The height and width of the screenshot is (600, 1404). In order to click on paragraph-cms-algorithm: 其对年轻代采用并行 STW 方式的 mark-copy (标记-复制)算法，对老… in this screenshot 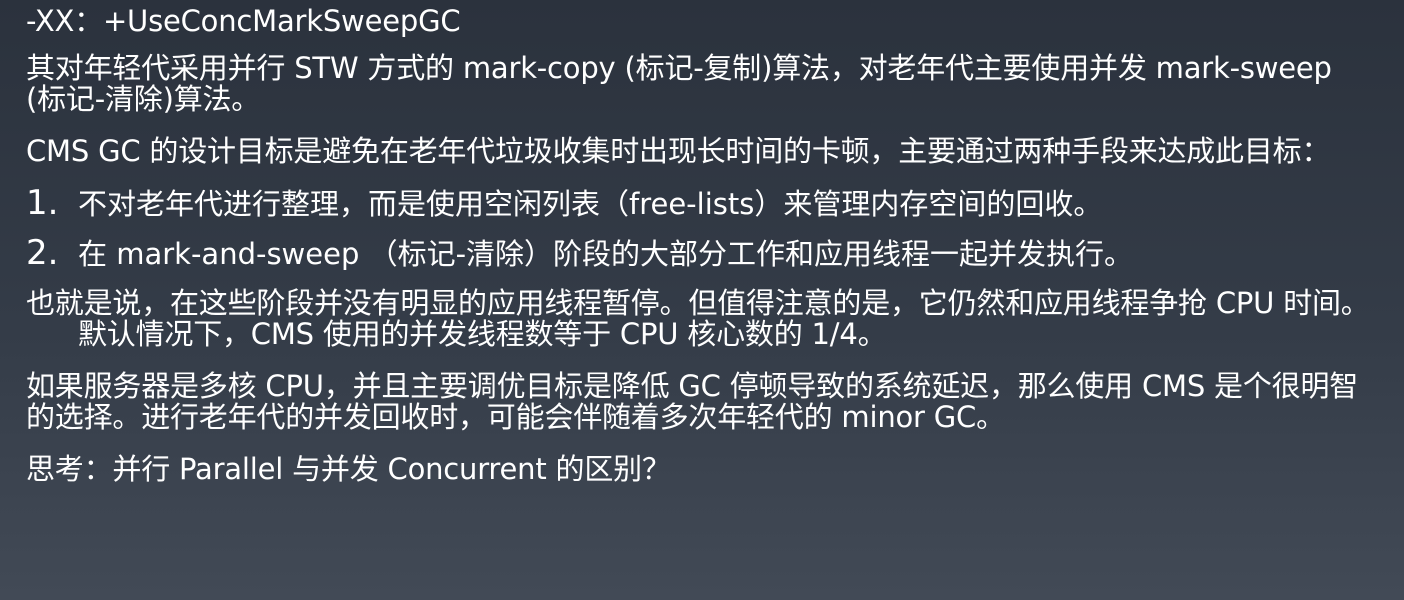, I will do `click(679, 83)`.